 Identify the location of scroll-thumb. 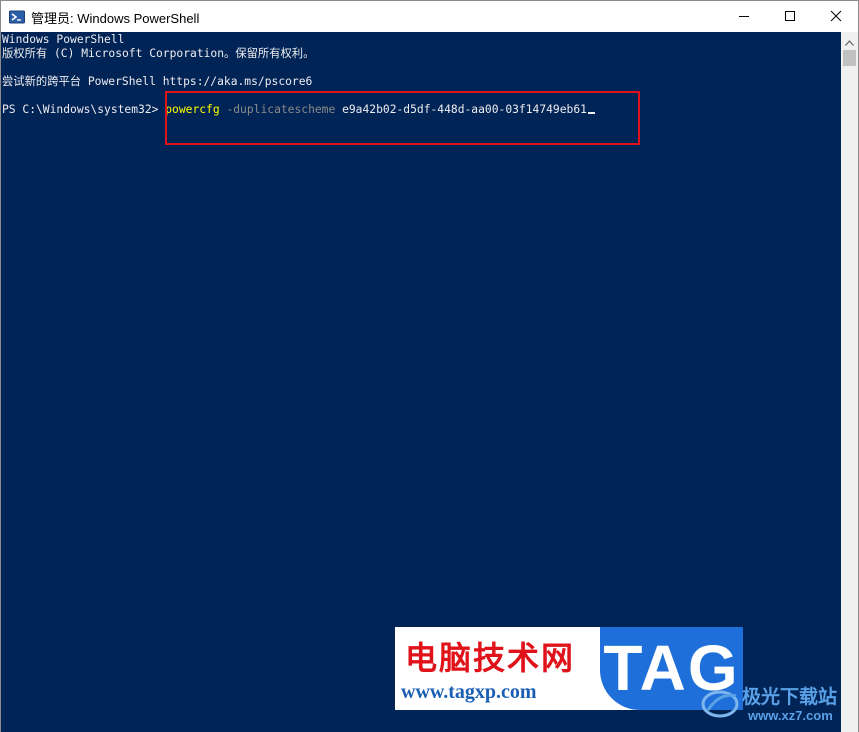
(849, 58).